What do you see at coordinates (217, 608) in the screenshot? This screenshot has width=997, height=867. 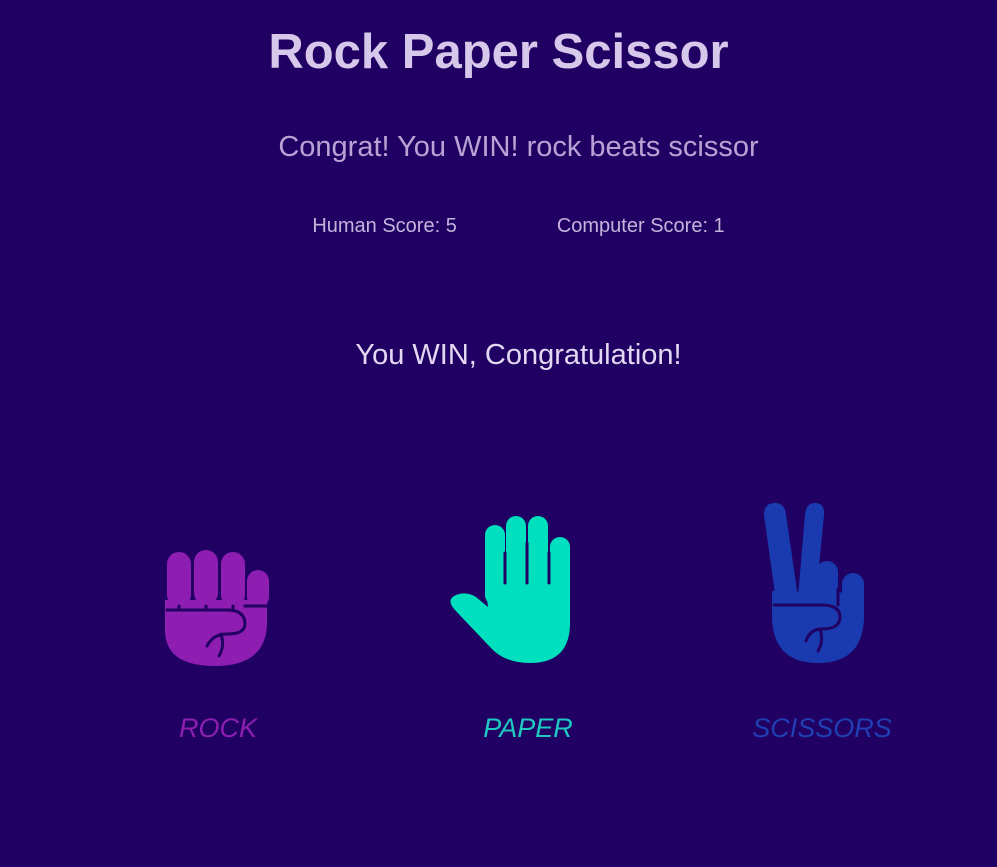 I see `fist-icon` at bounding box center [217, 608].